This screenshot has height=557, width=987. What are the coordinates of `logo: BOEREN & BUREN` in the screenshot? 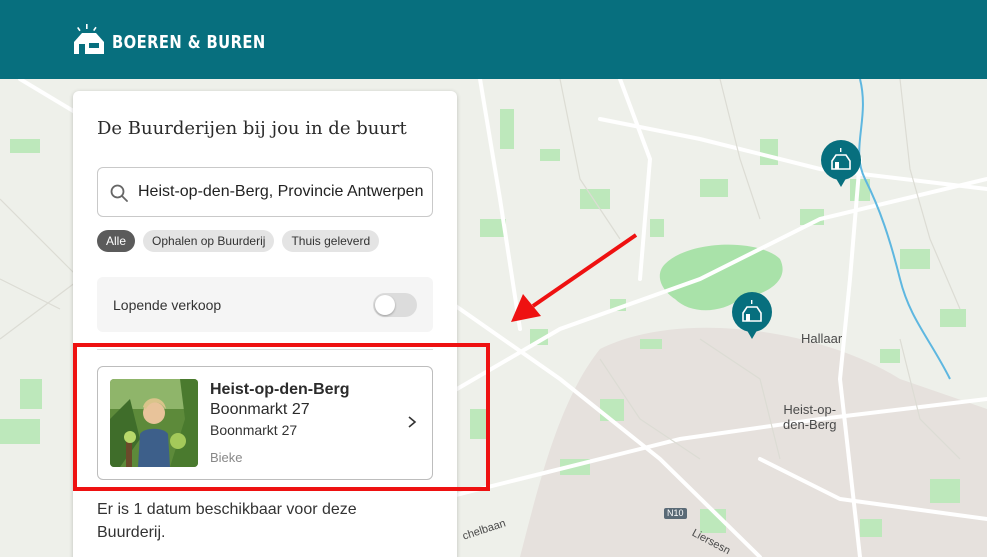 It's located at (185, 40).